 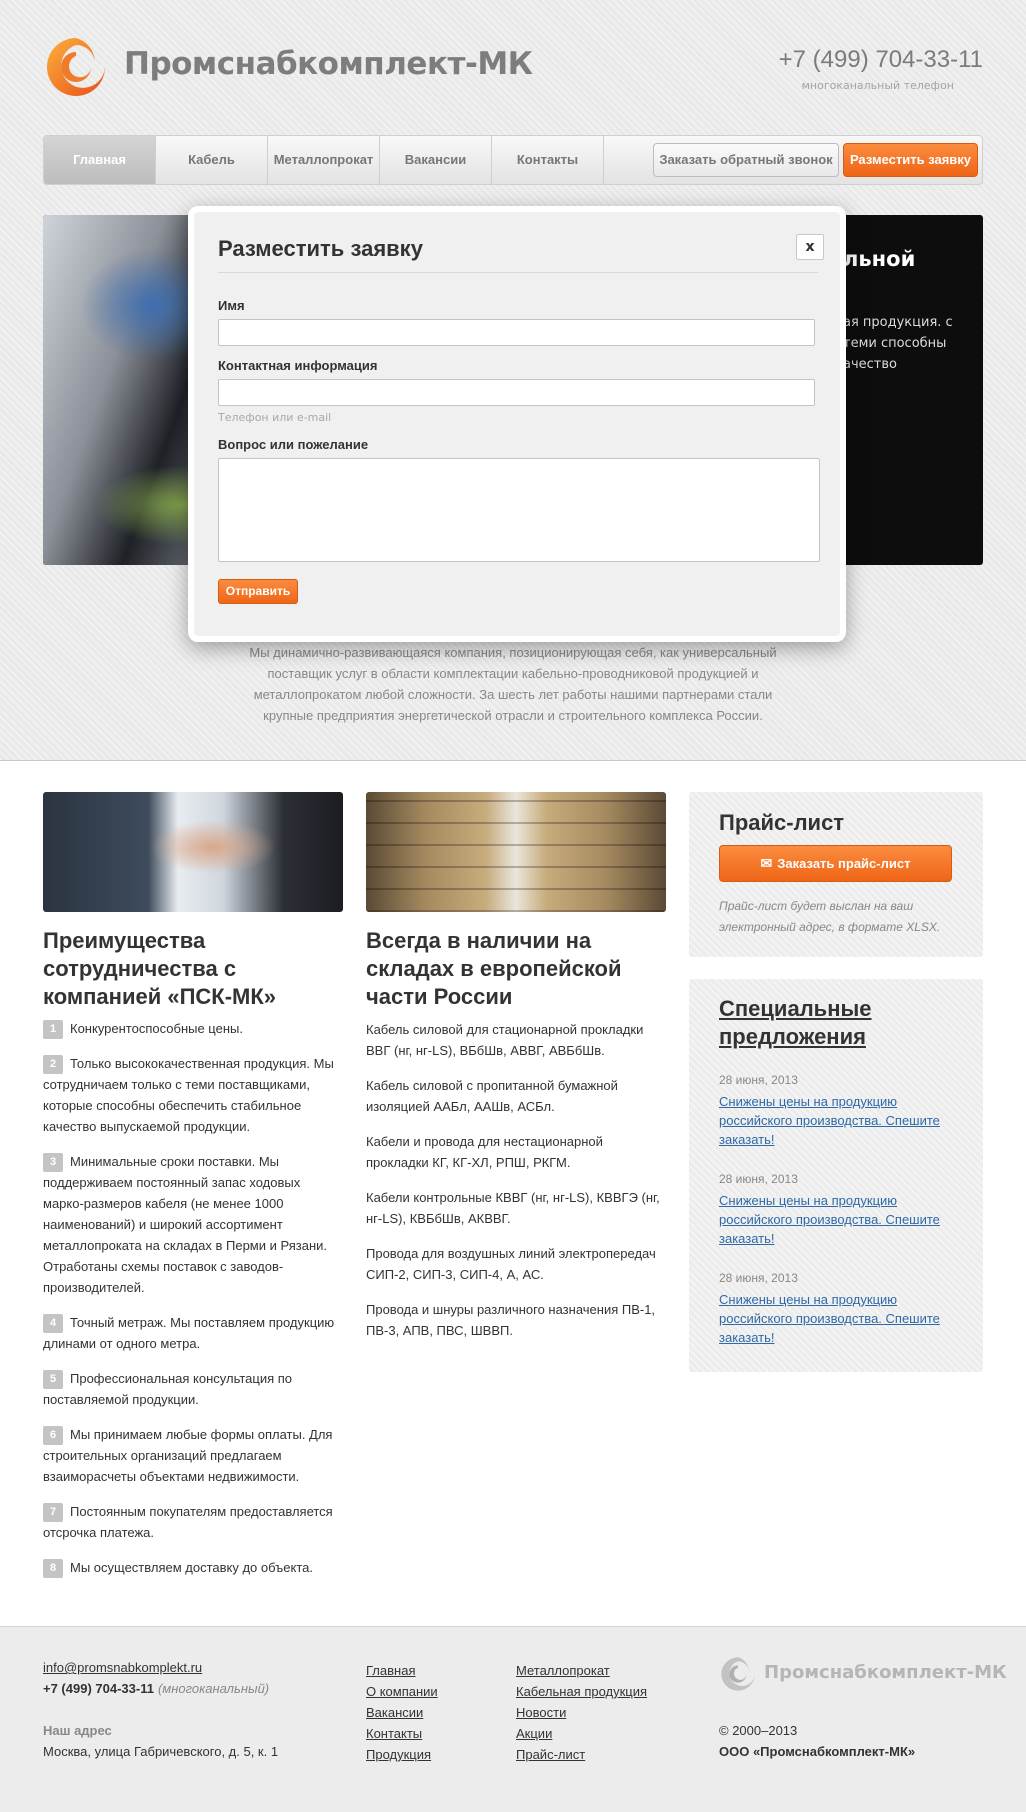 I want to click on logo-swirl-icon, so click(x=76, y=67).